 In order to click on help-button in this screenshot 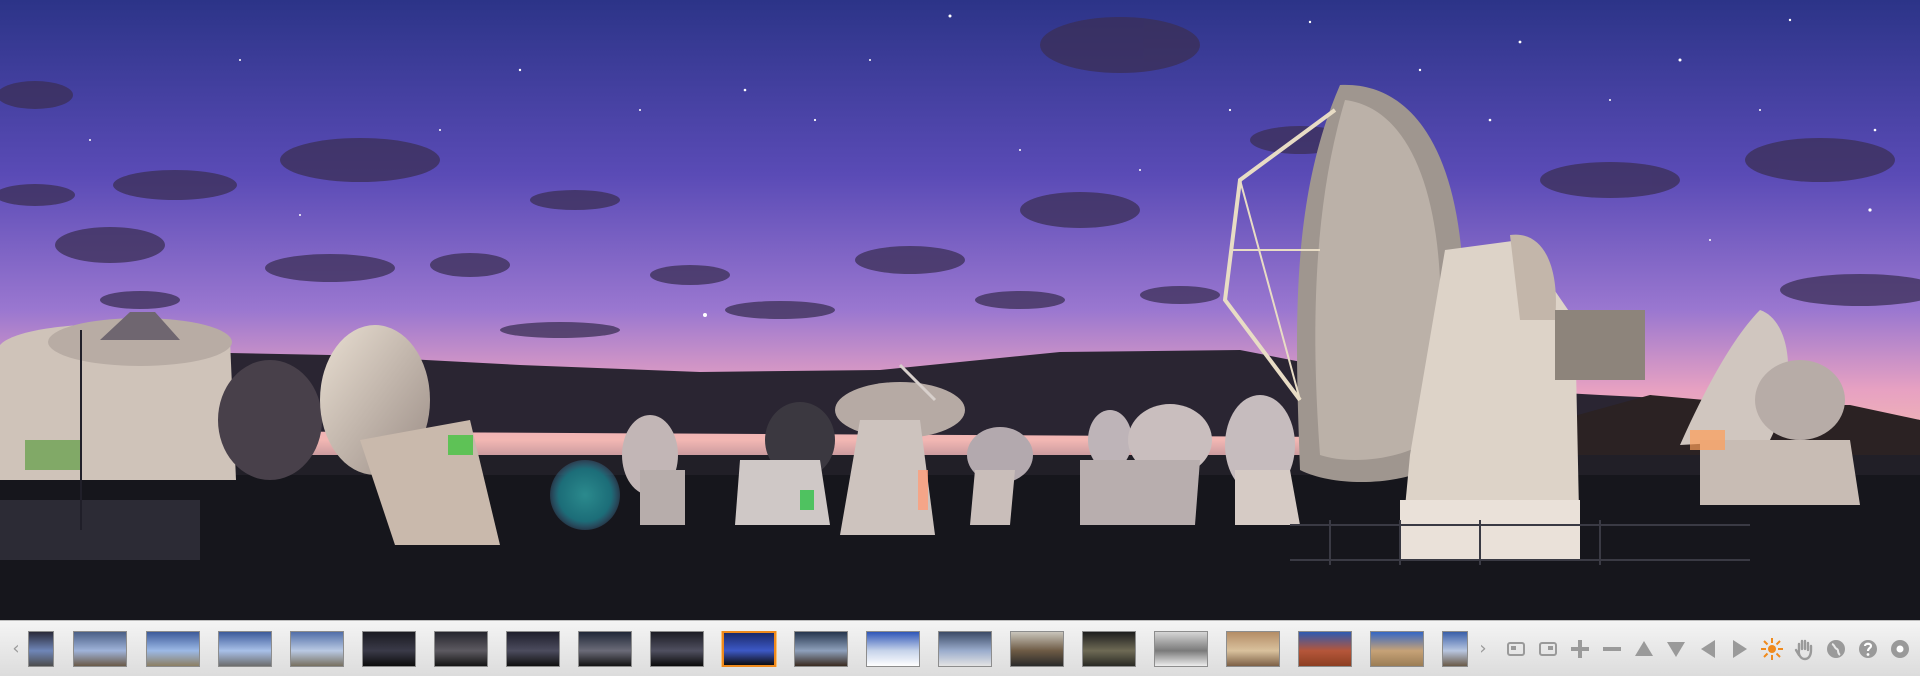, I will do `click(1868, 649)`.